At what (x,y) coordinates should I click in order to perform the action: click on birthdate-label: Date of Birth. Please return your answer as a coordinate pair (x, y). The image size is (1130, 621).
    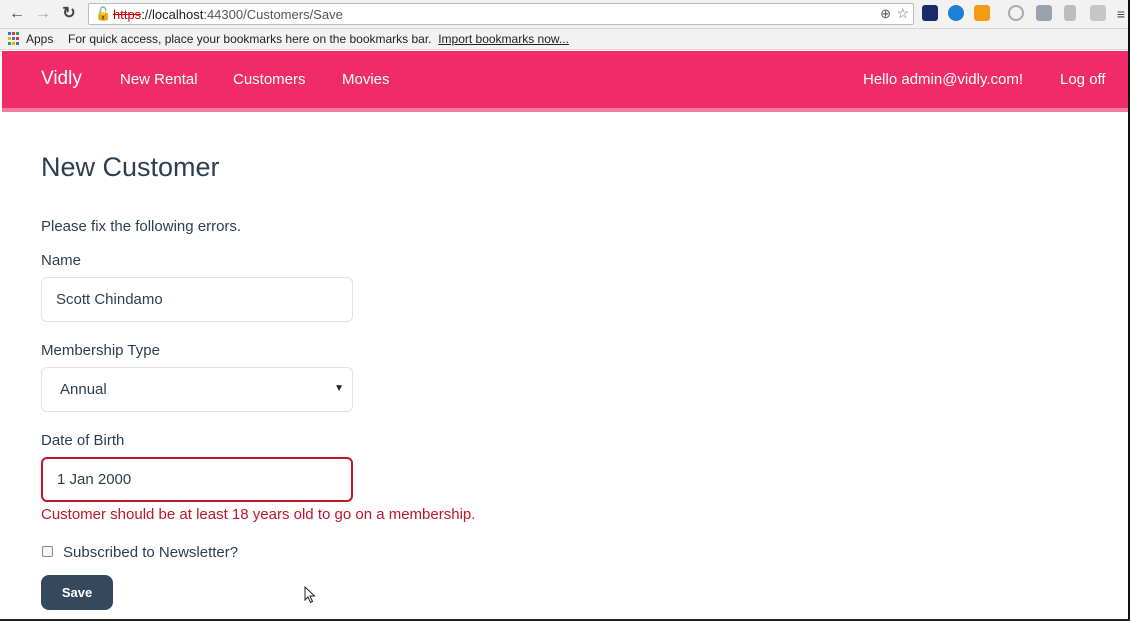
    Looking at the image, I should click on (83, 440).